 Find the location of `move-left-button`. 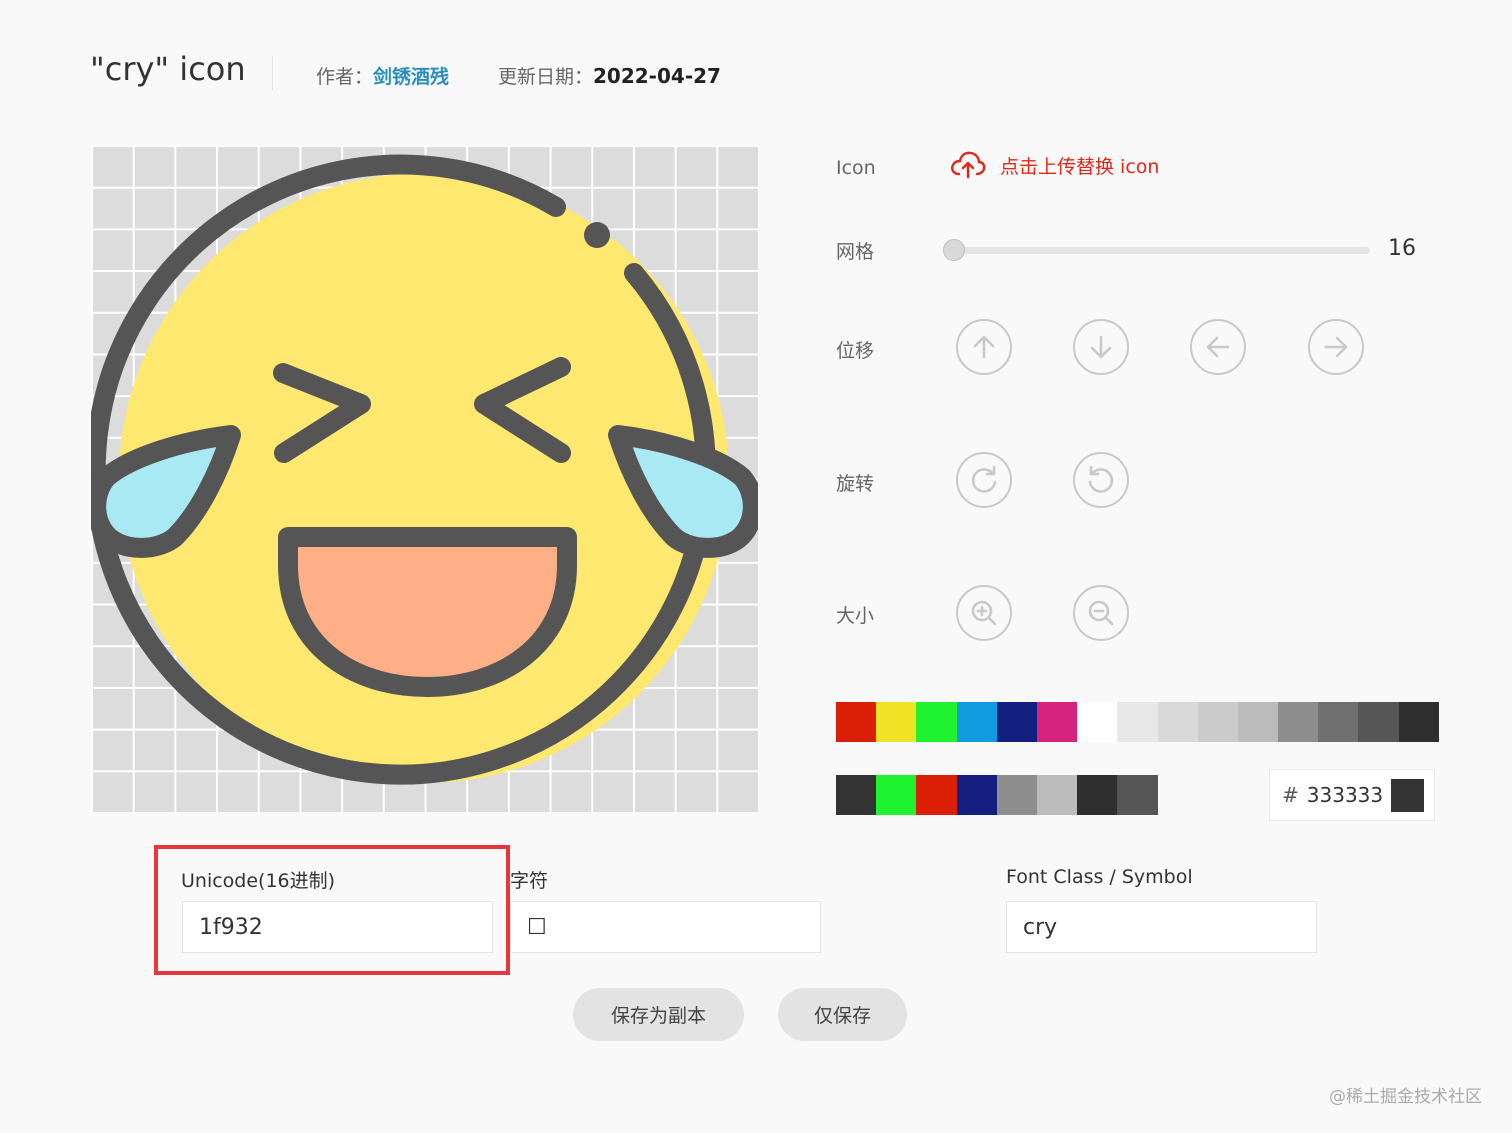

move-left-button is located at coordinates (1218, 347).